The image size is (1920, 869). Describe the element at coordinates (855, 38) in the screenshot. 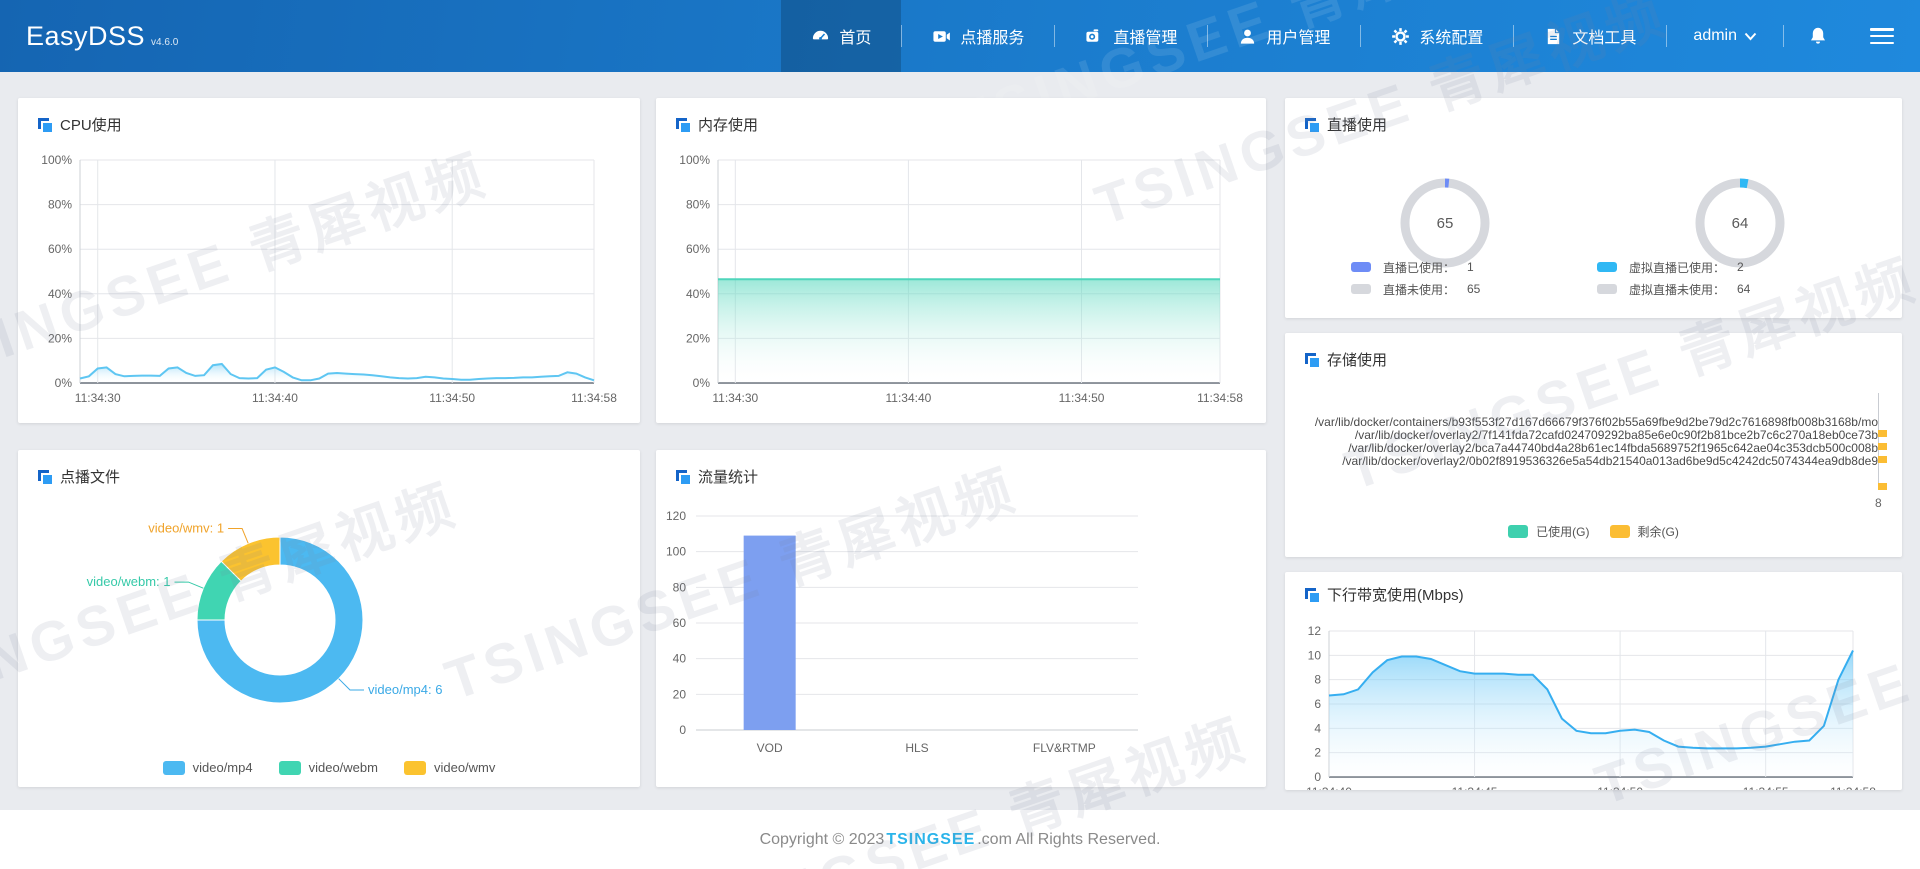

I see `nav-item-label: 首页` at that location.